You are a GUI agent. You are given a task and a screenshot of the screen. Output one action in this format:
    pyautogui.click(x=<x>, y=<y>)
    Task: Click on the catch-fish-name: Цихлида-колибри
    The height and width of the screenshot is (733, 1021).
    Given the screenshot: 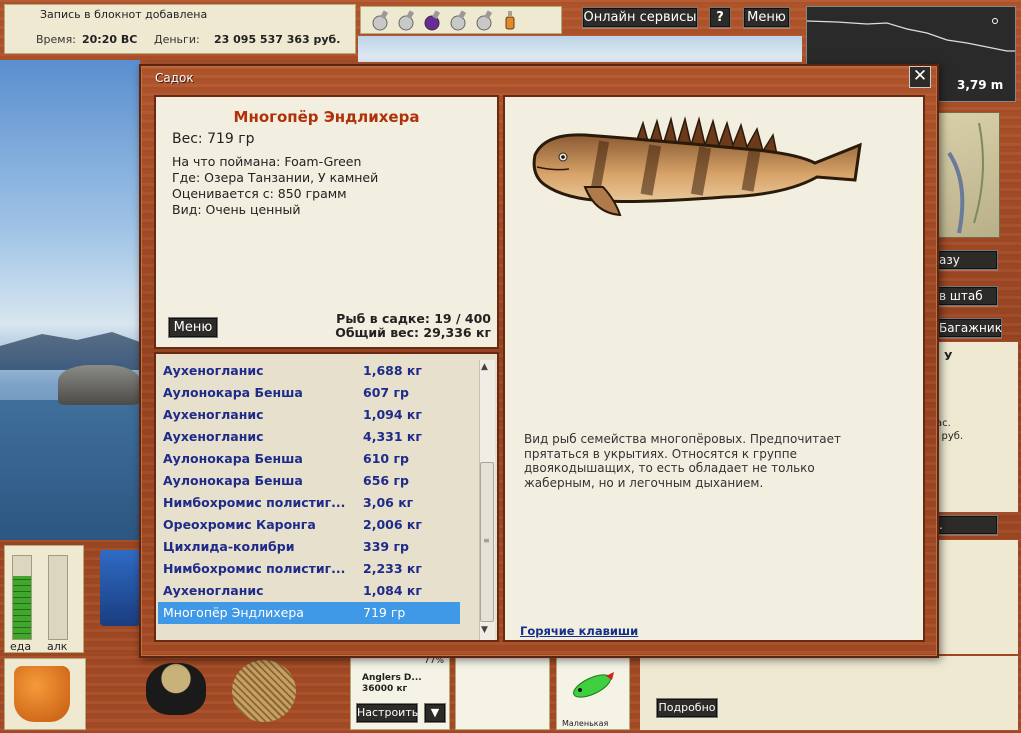 What is the action you would take?
    pyautogui.click(x=229, y=546)
    